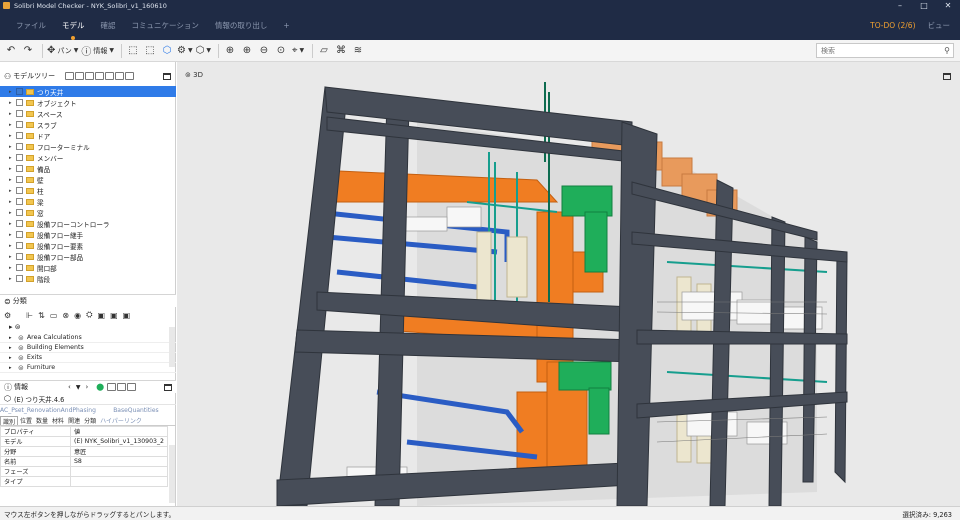  Describe the element at coordinates (88, 102) in the screenshot. I see `tree-item: ▸ オブジェクト` at that location.